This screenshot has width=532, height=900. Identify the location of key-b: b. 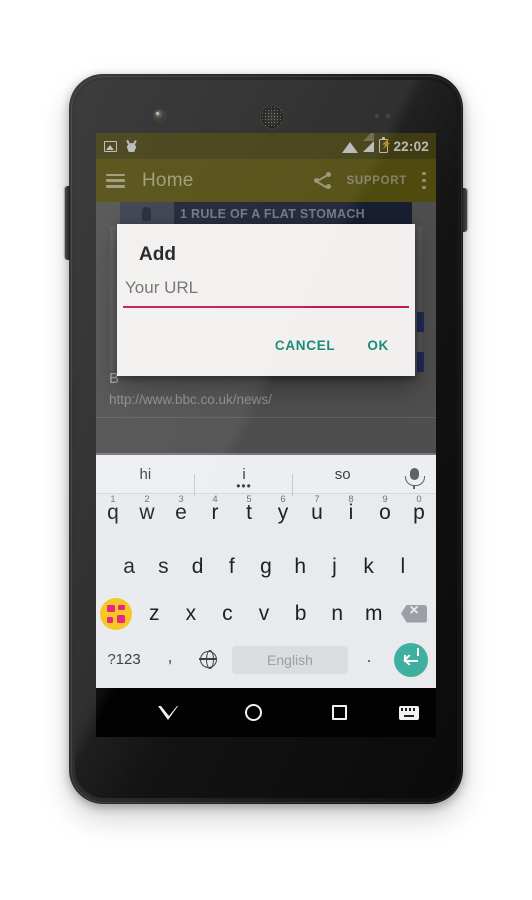
(300, 614).